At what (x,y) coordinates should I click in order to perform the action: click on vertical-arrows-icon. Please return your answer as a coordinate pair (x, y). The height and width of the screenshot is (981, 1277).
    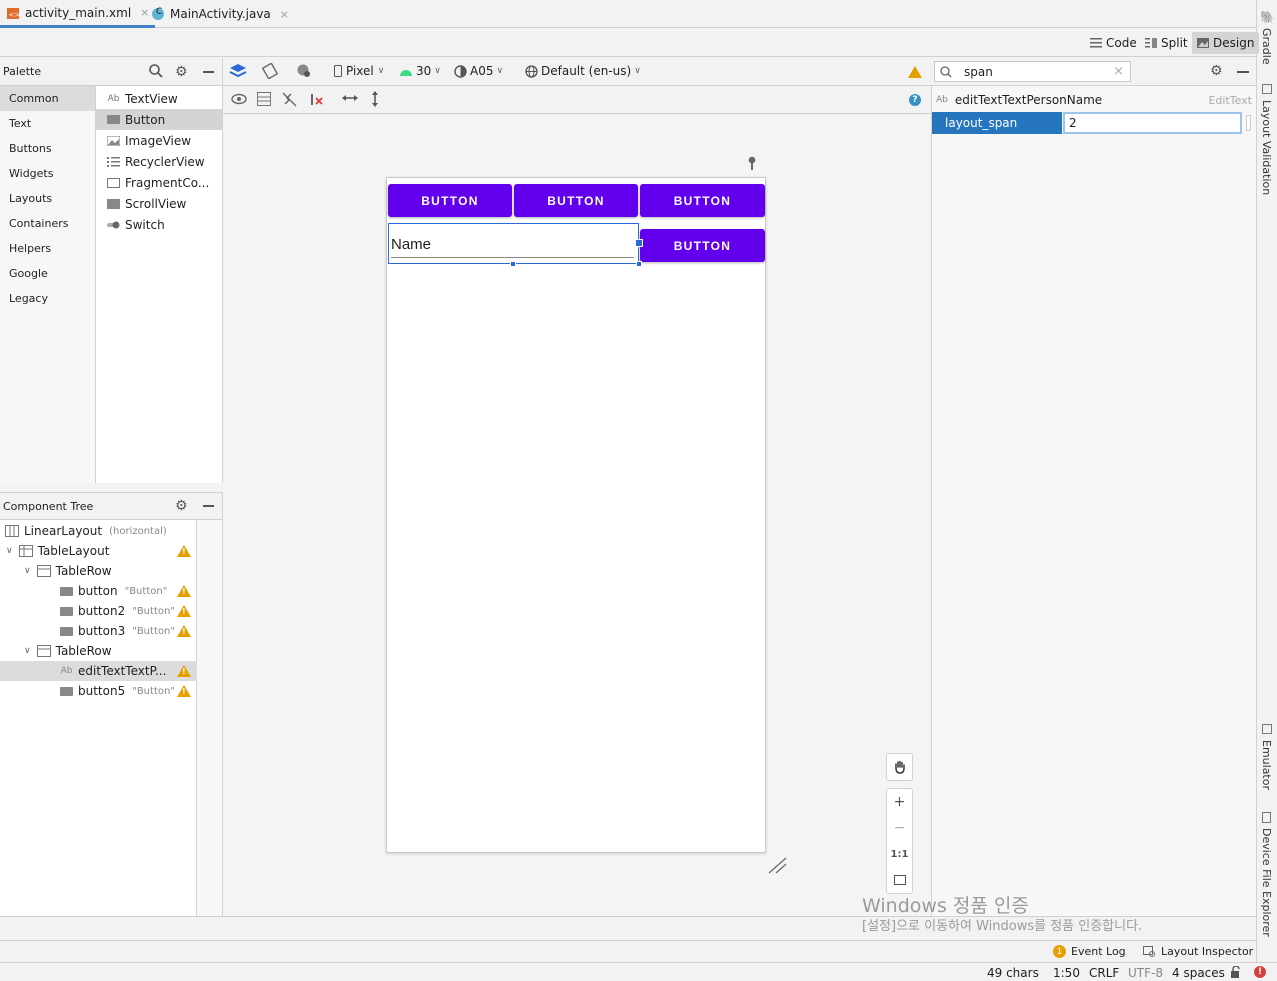
    Looking at the image, I should click on (375, 99).